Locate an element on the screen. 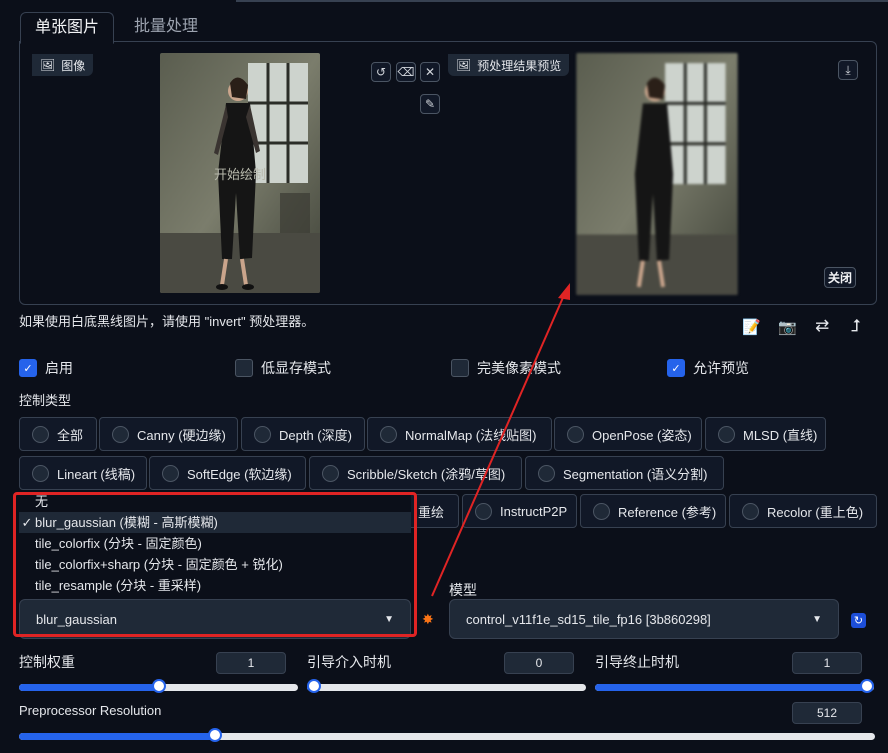  start-slider is located at coordinates (446, 686).